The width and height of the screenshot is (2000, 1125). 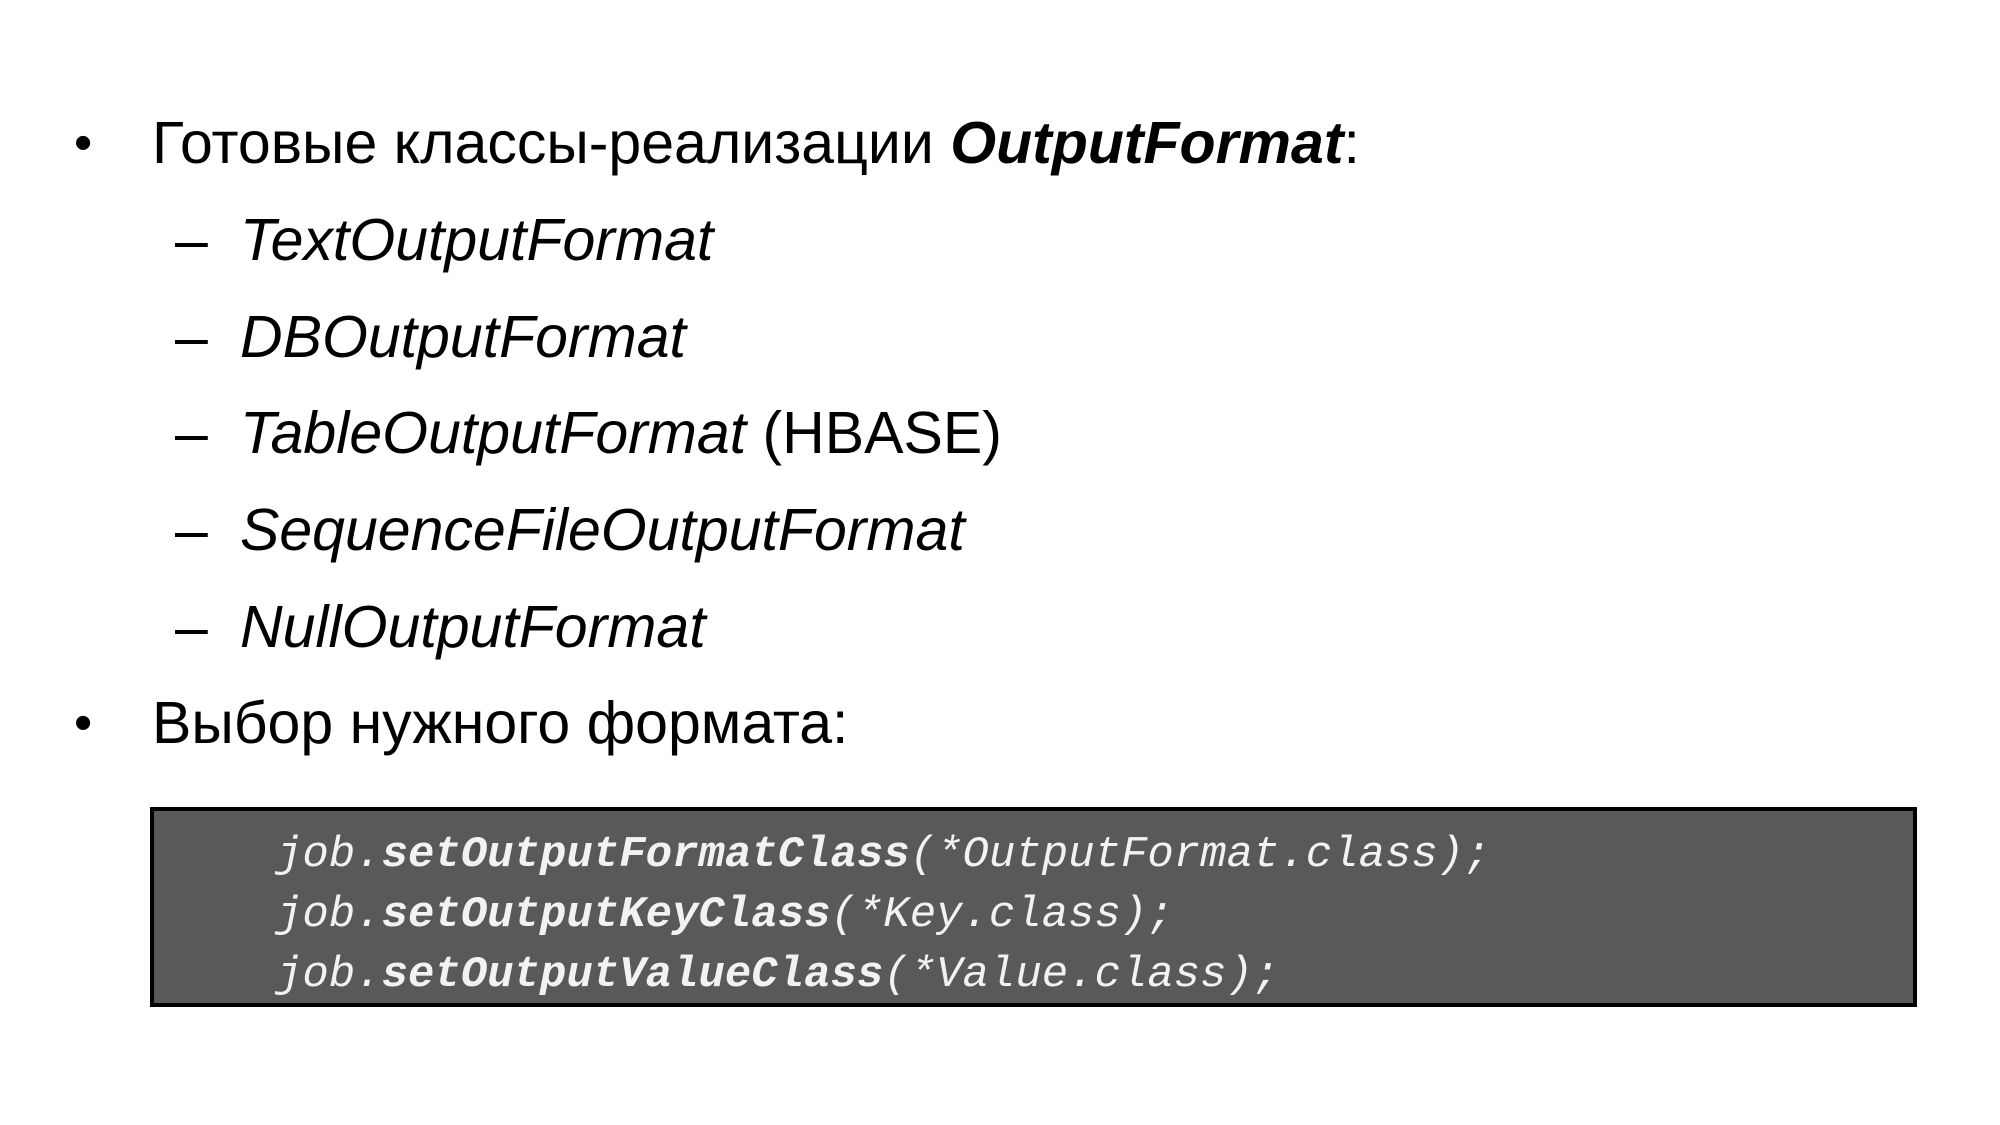 I want to click on subitem-table-output-format: TableOutputFormat (HBASE), so click(x=621, y=433).